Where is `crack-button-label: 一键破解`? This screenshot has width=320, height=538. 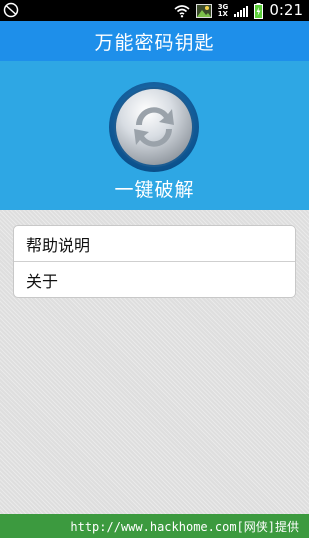 crack-button-label: 一键破解 is located at coordinates (154, 188).